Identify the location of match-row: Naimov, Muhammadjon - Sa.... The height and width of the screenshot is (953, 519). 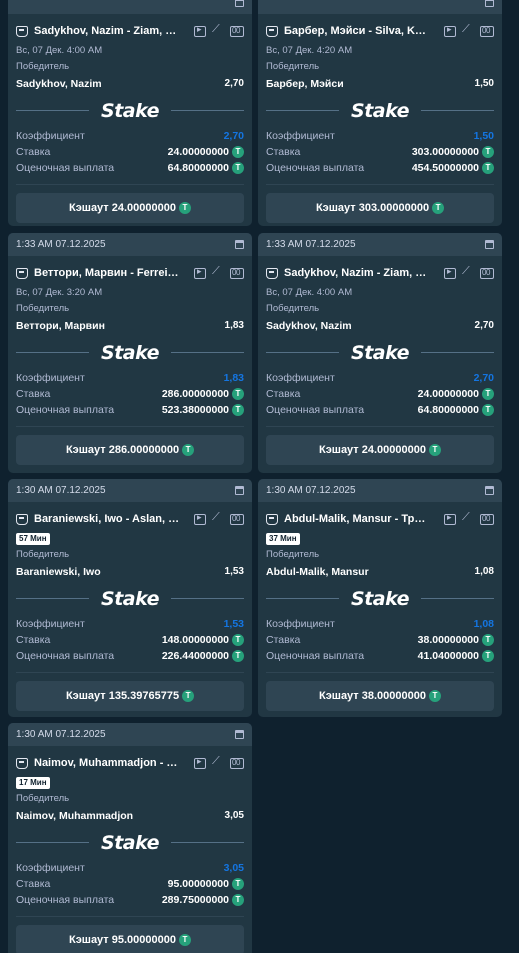
(130, 763).